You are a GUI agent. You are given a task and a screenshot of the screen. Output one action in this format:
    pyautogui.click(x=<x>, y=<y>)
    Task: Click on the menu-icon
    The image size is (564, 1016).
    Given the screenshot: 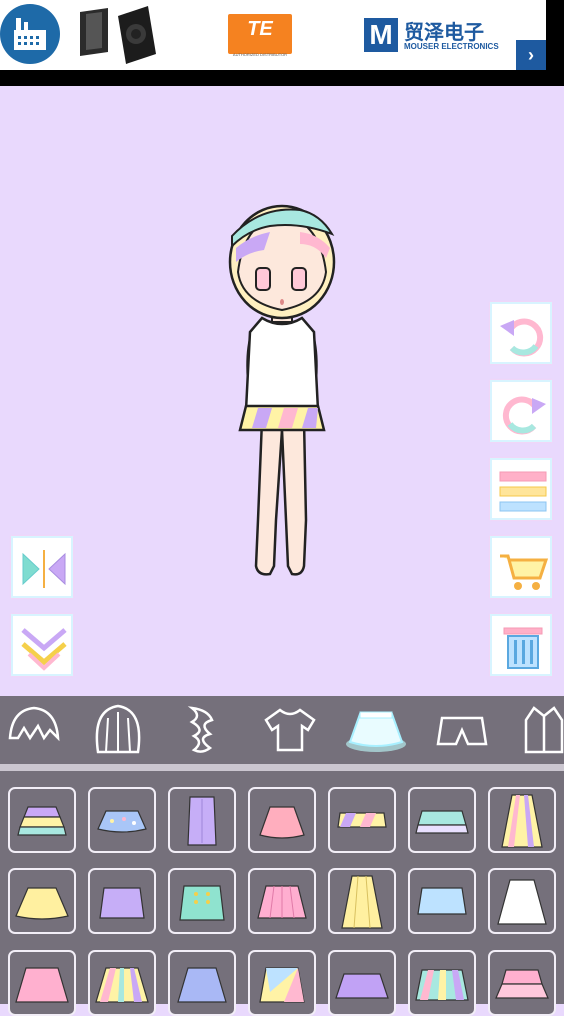 What is the action you would take?
    pyautogui.click(x=523, y=491)
    